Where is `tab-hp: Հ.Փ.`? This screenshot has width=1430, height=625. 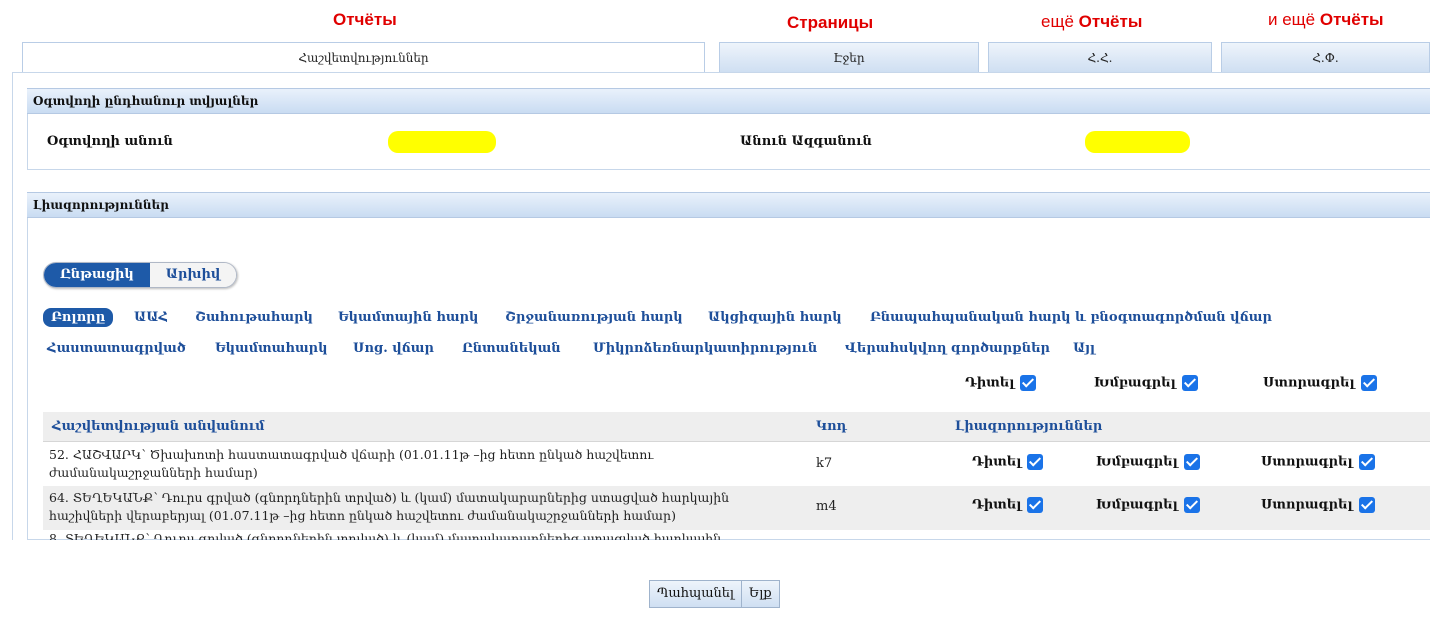
tab-hp: Հ.Փ. is located at coordinates (1325, 57).